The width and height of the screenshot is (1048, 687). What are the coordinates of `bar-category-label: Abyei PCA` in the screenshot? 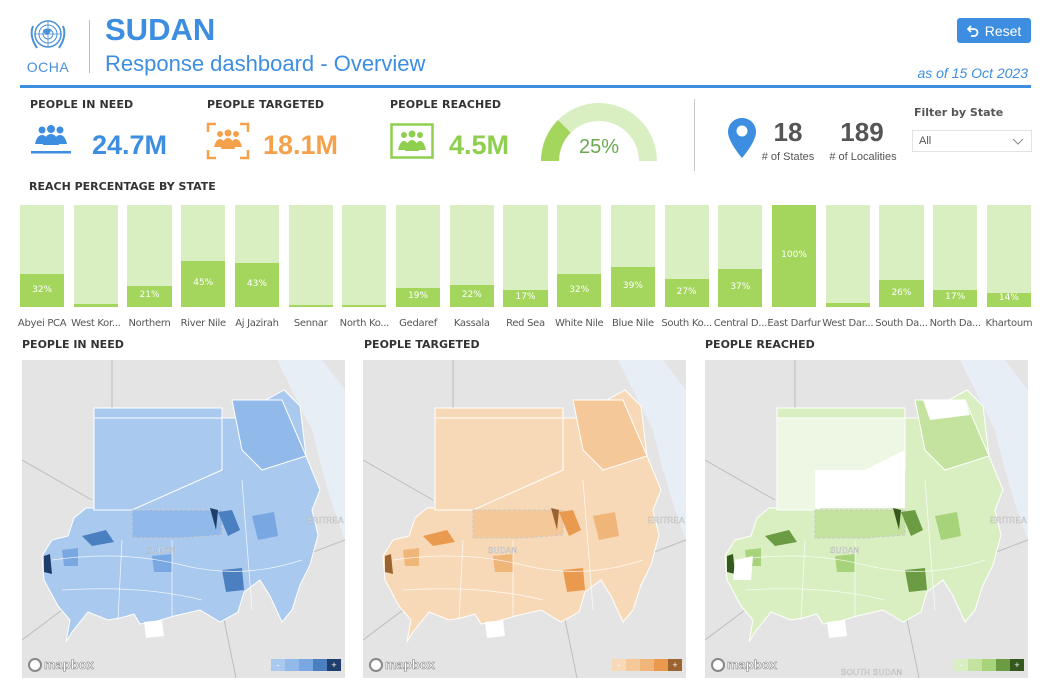 It's located at (42, 323).